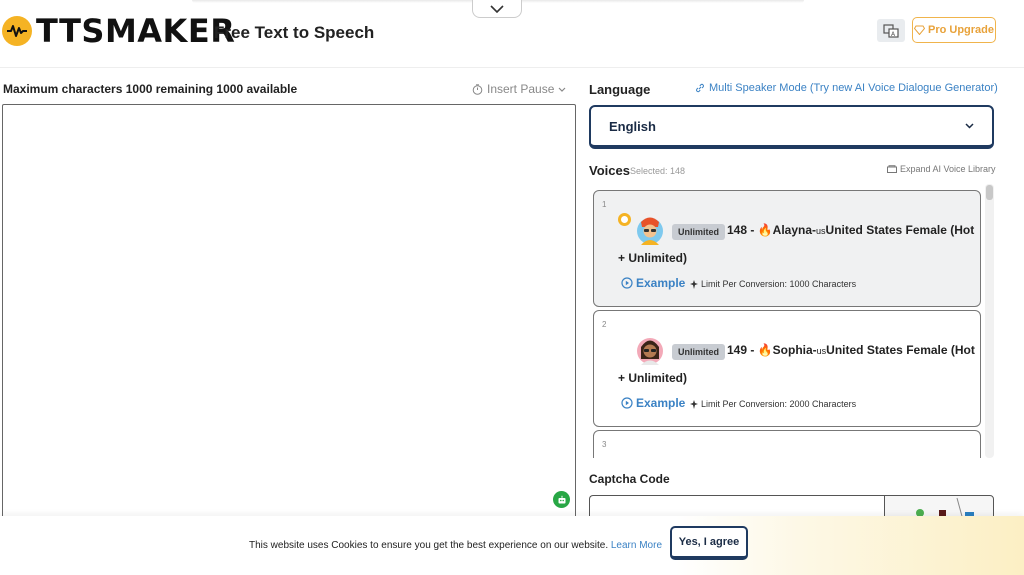  I want to click on voices-label: Voices, so click(609, 170).